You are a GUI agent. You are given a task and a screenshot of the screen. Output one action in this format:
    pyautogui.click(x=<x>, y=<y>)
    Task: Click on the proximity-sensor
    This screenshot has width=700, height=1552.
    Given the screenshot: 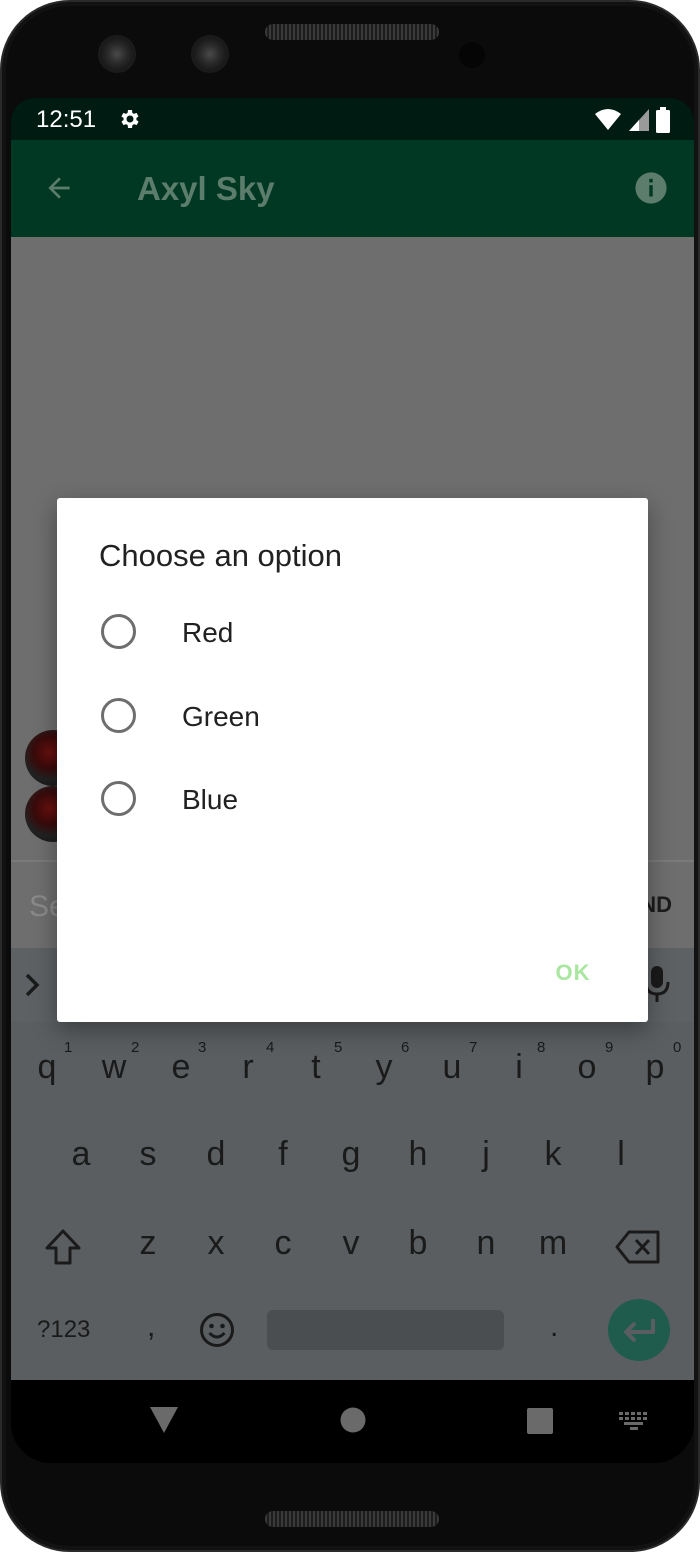 What is the action you would take?
    pyautogui.click(x=472, y=55)
    